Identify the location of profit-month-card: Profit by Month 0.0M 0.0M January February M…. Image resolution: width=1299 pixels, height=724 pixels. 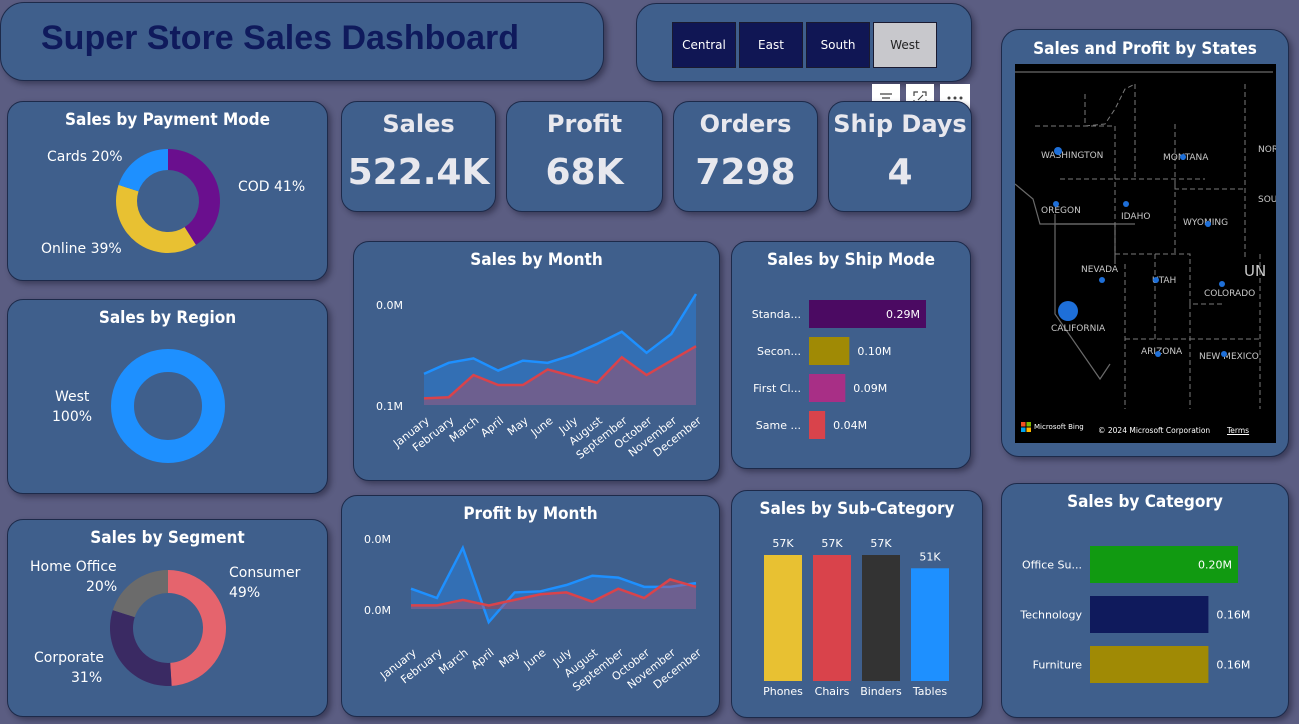
(530, 606).